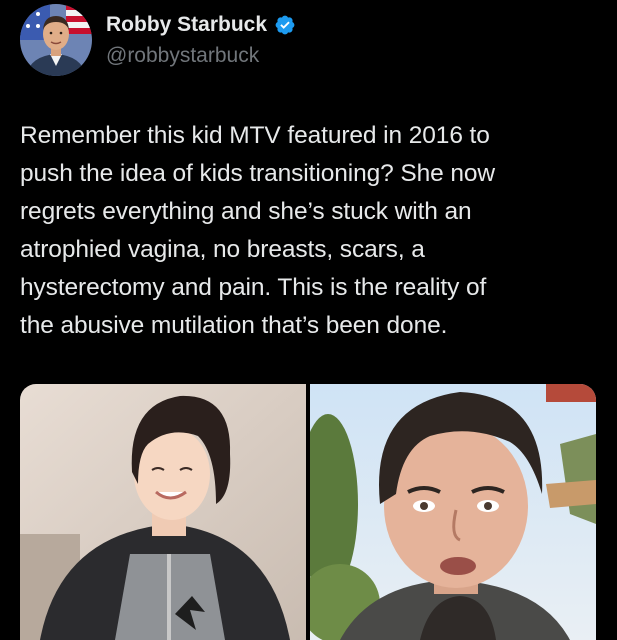 The width and height of the screenshot is (617, 640). What do you see at coordinates (186, 25) in the screenshot?
I see `author-display-name: Robby Starbuck` at bounding box center [186, 25].